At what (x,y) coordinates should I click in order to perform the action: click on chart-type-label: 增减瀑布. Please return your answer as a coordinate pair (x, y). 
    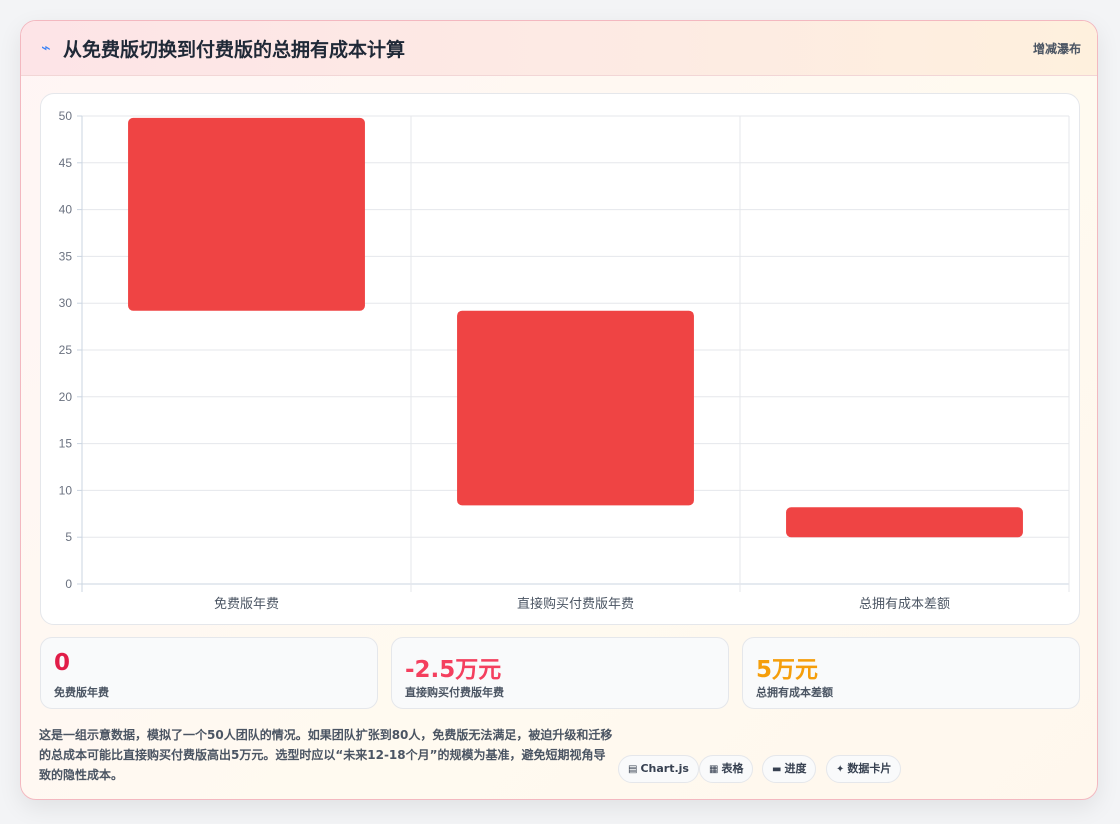
    Looking at the image, I should click on (1057, 48).